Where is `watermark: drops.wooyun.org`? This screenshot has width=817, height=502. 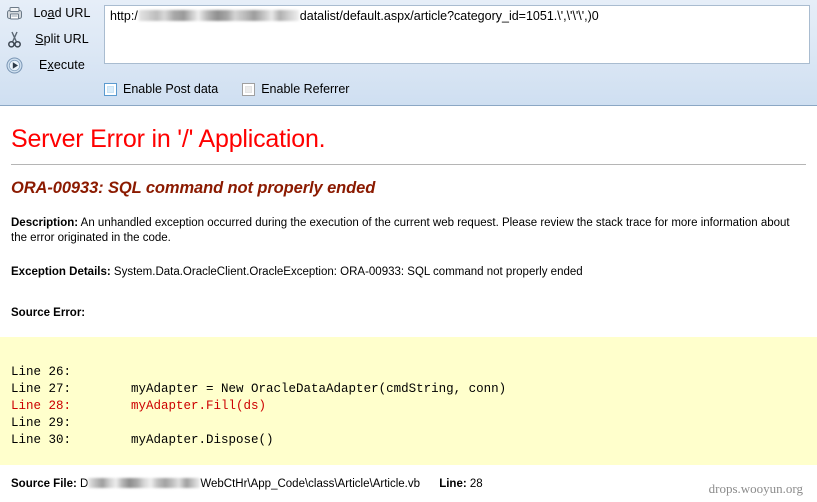
watermark: drops.wooyun.org is located at coordinates (755, 488).